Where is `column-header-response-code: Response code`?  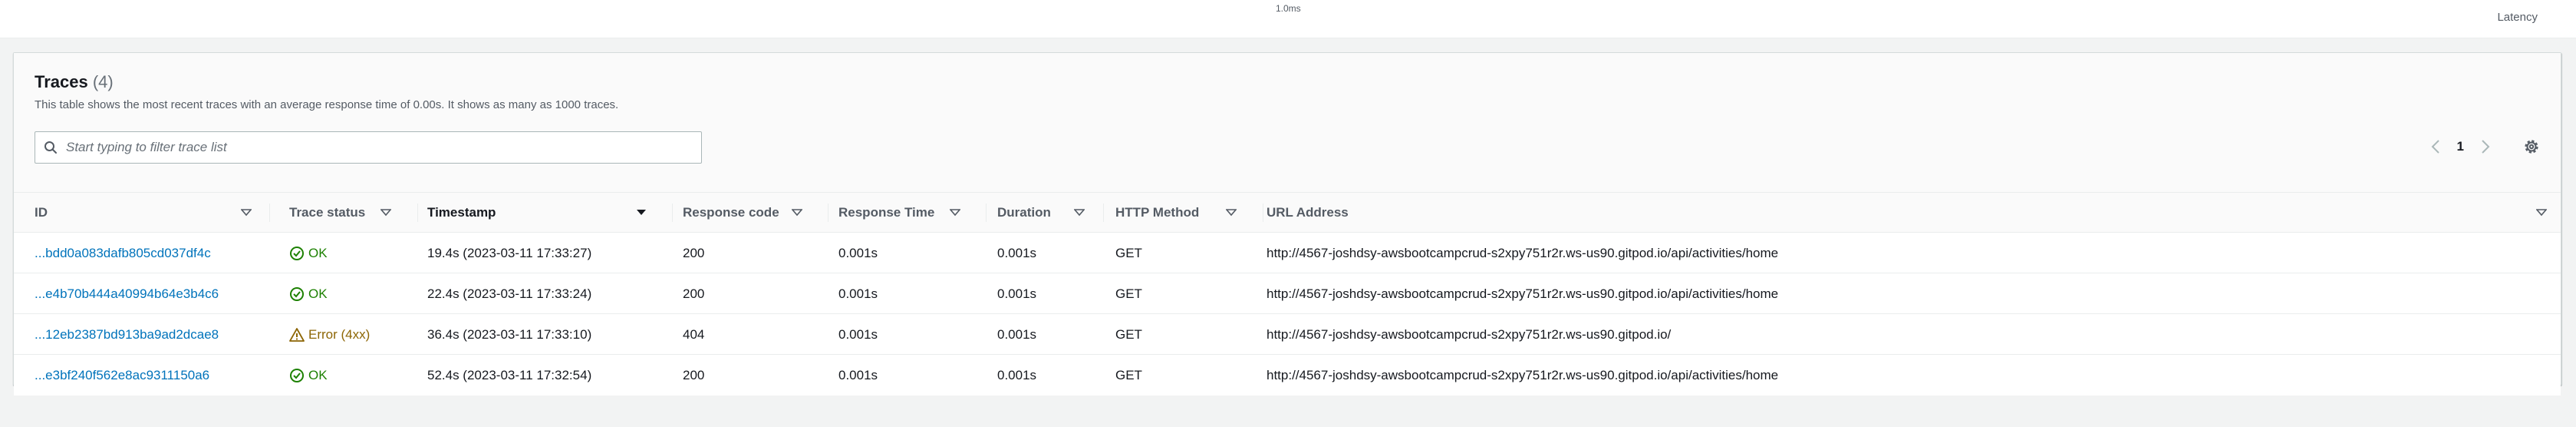 column-header-response-code: Response code is located at coordinates (731, 213).